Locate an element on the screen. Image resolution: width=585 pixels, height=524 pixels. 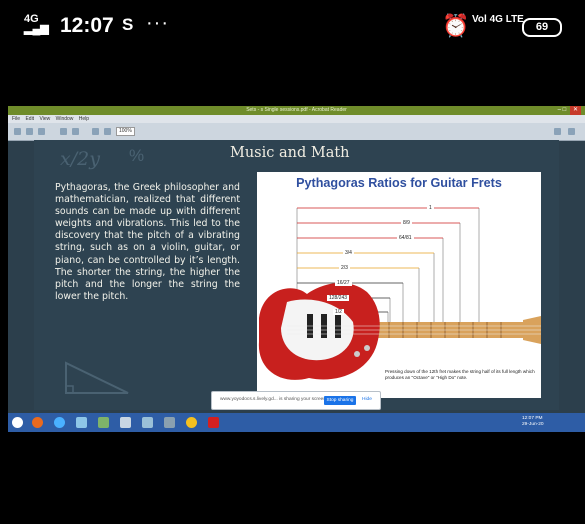
slide-percent-watermark: % is located at coordinates (137, 155).